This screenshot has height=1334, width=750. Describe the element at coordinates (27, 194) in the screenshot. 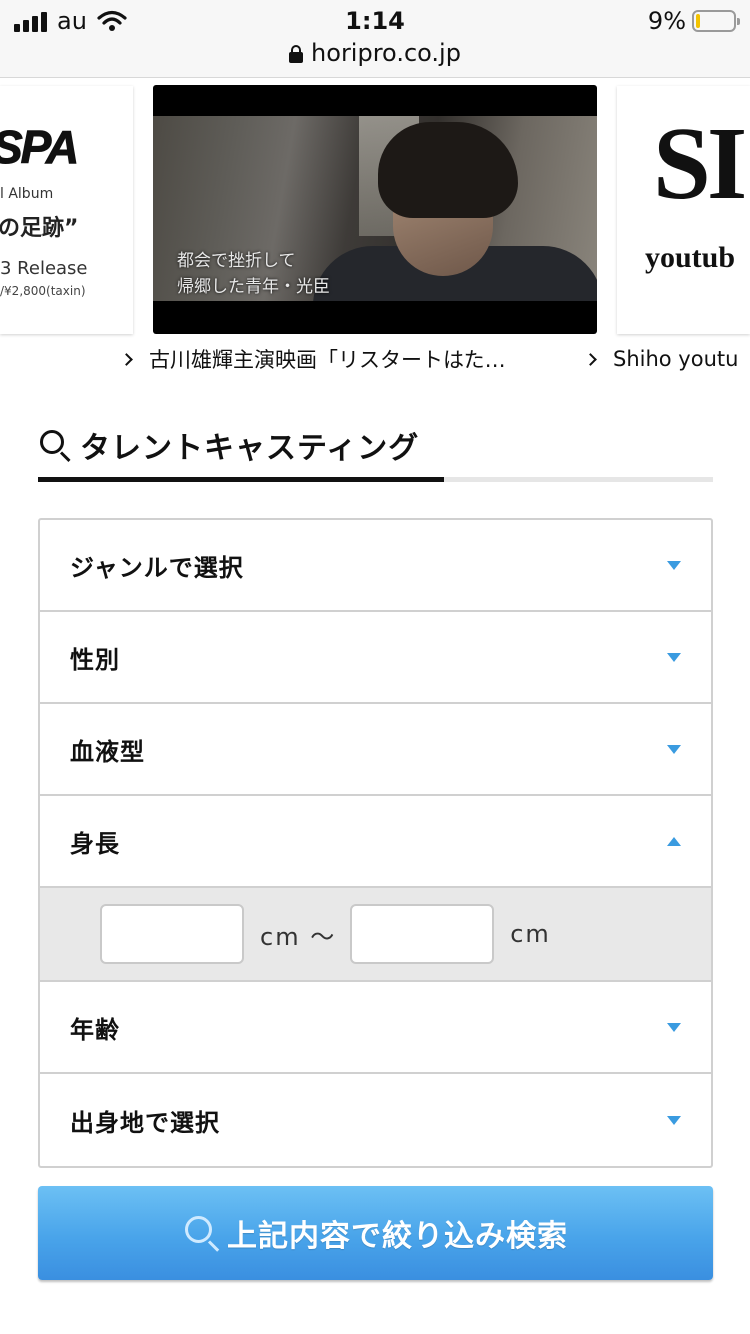

I see `album-label: l Album` at that location.